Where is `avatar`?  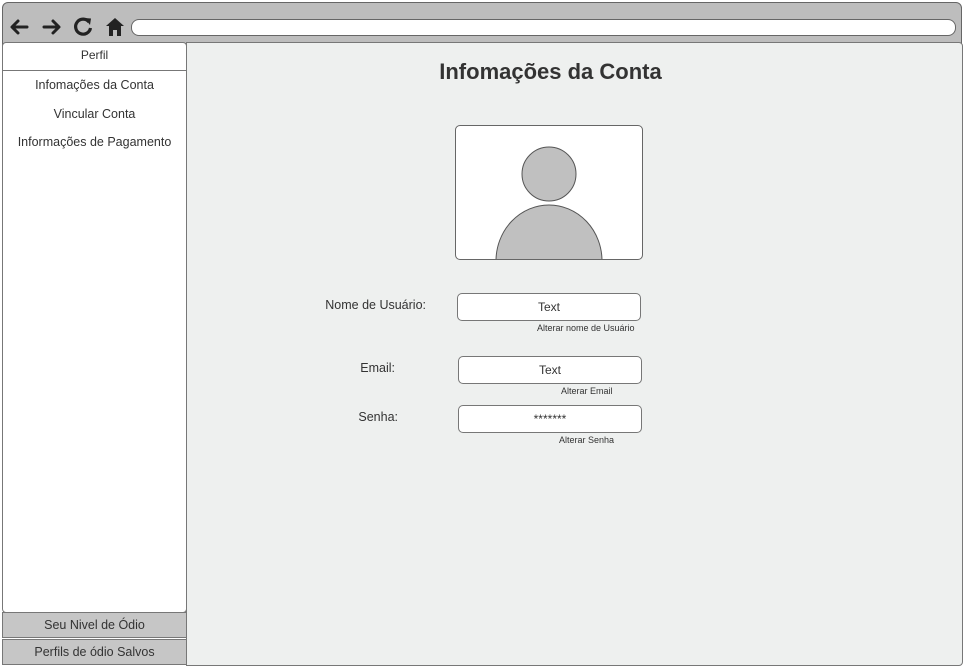
avatar is located at coordinates (549, 192).